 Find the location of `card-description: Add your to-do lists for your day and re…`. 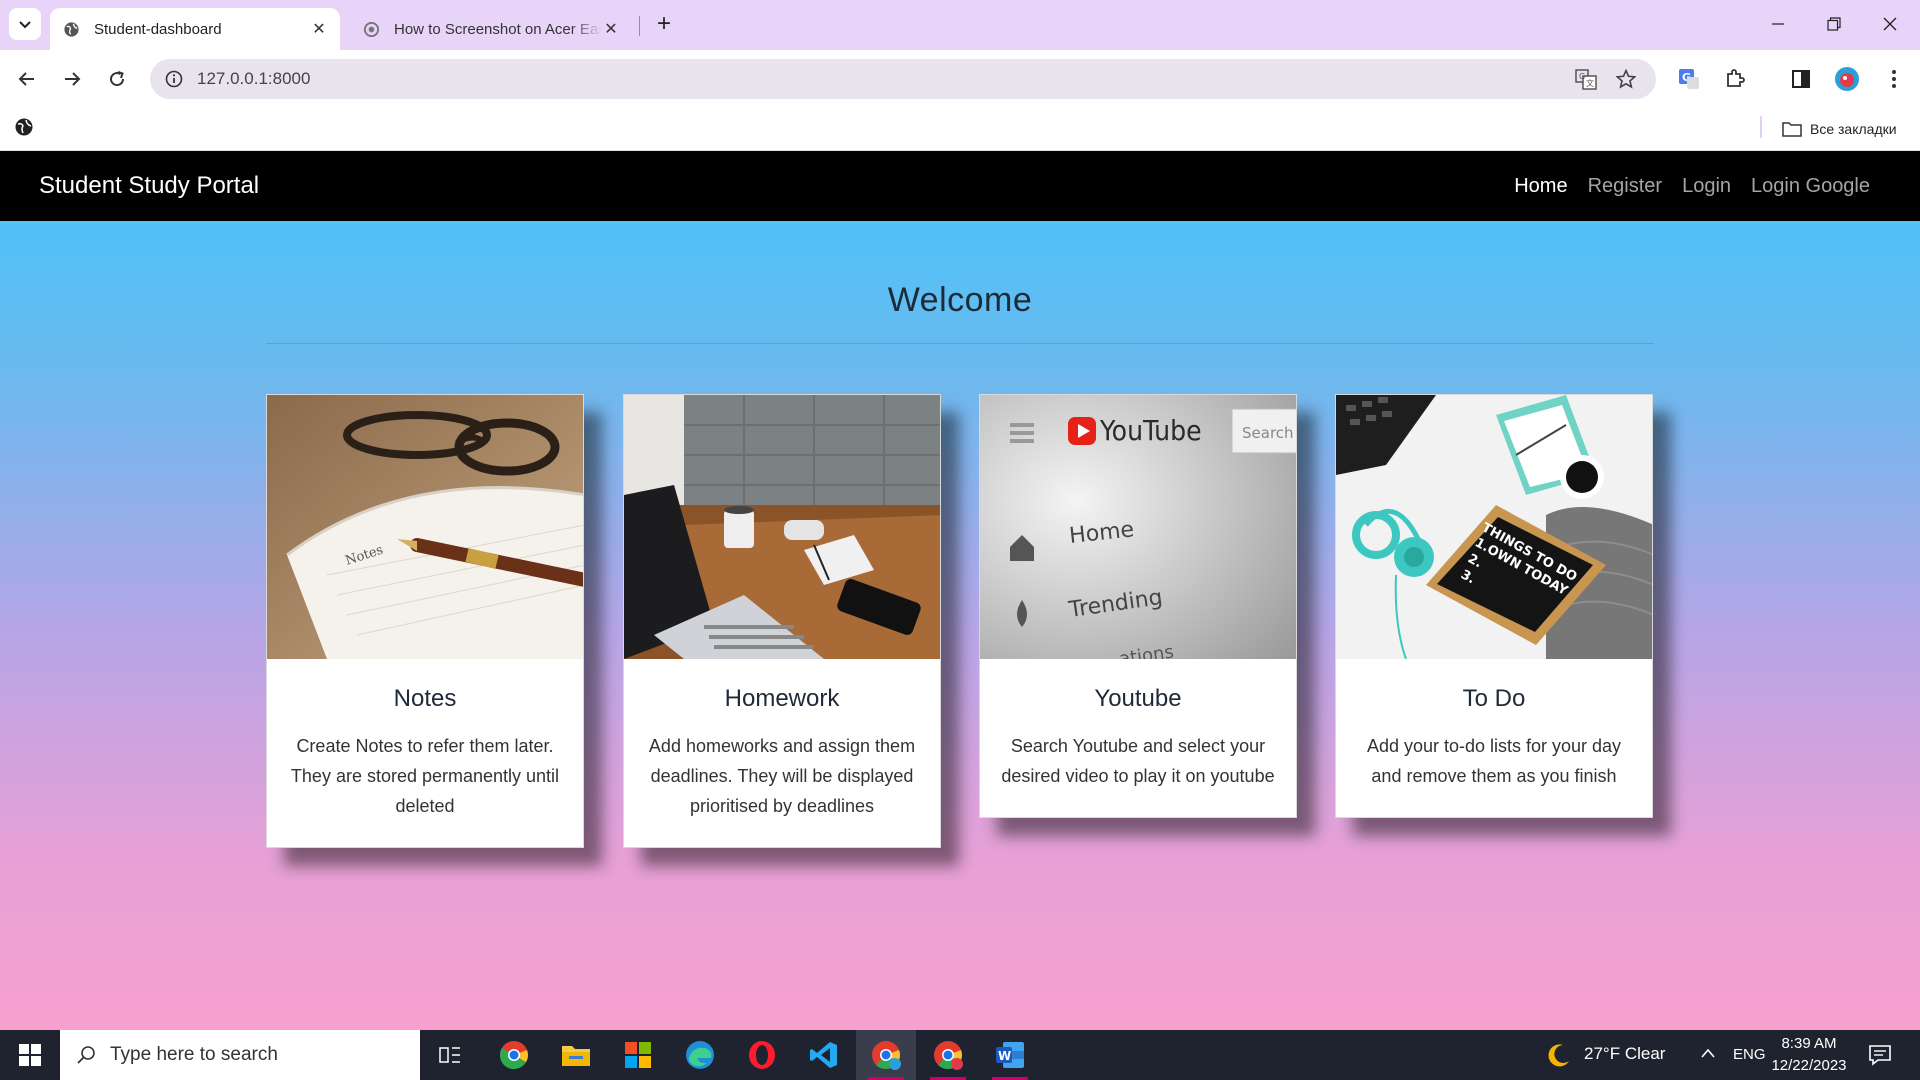

card-description: Add your to-do lists for your day and re… is located at coordinates (1494, 761).